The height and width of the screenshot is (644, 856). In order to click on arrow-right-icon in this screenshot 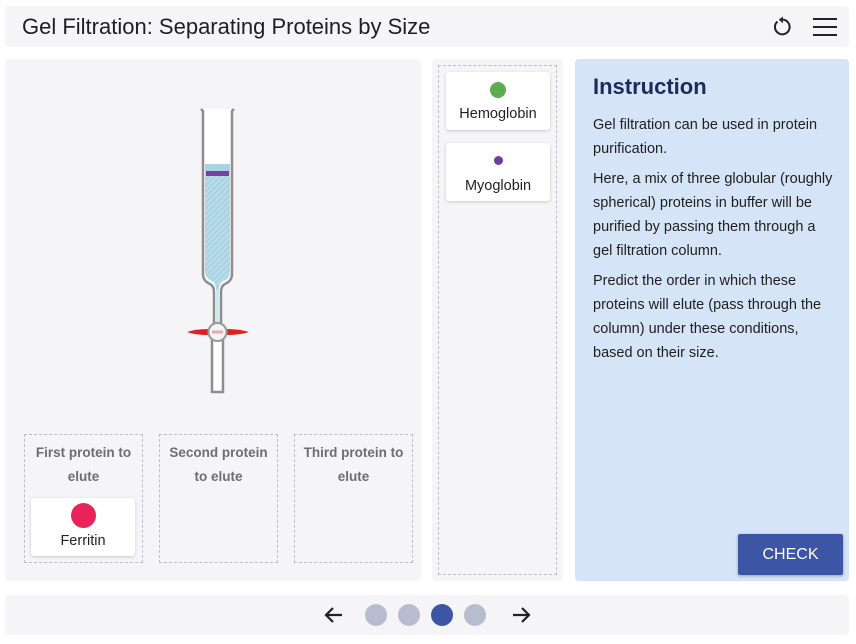, I will do `click(521, 615)`.